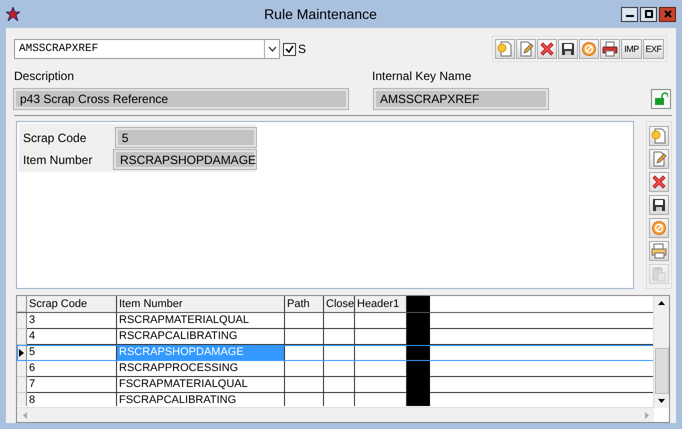  Describe the element at coordinates (418, 304) in the screenshot. I see `blacked-out-column` at that location.